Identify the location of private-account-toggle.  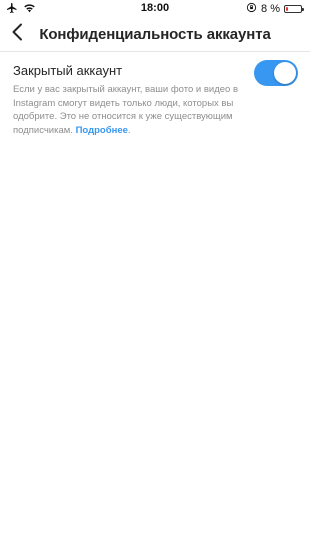
(276, 73).